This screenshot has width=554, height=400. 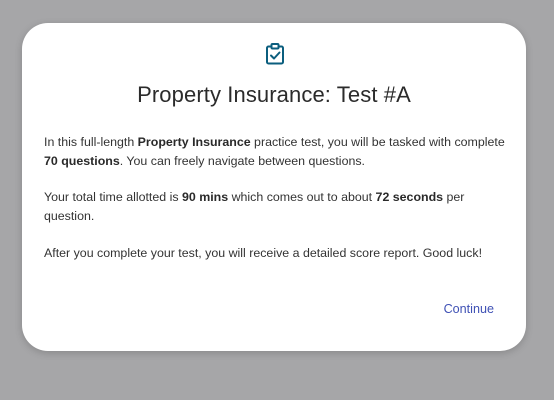 I want to click on text: Your total time allotted is, so click(x=113, y=197).